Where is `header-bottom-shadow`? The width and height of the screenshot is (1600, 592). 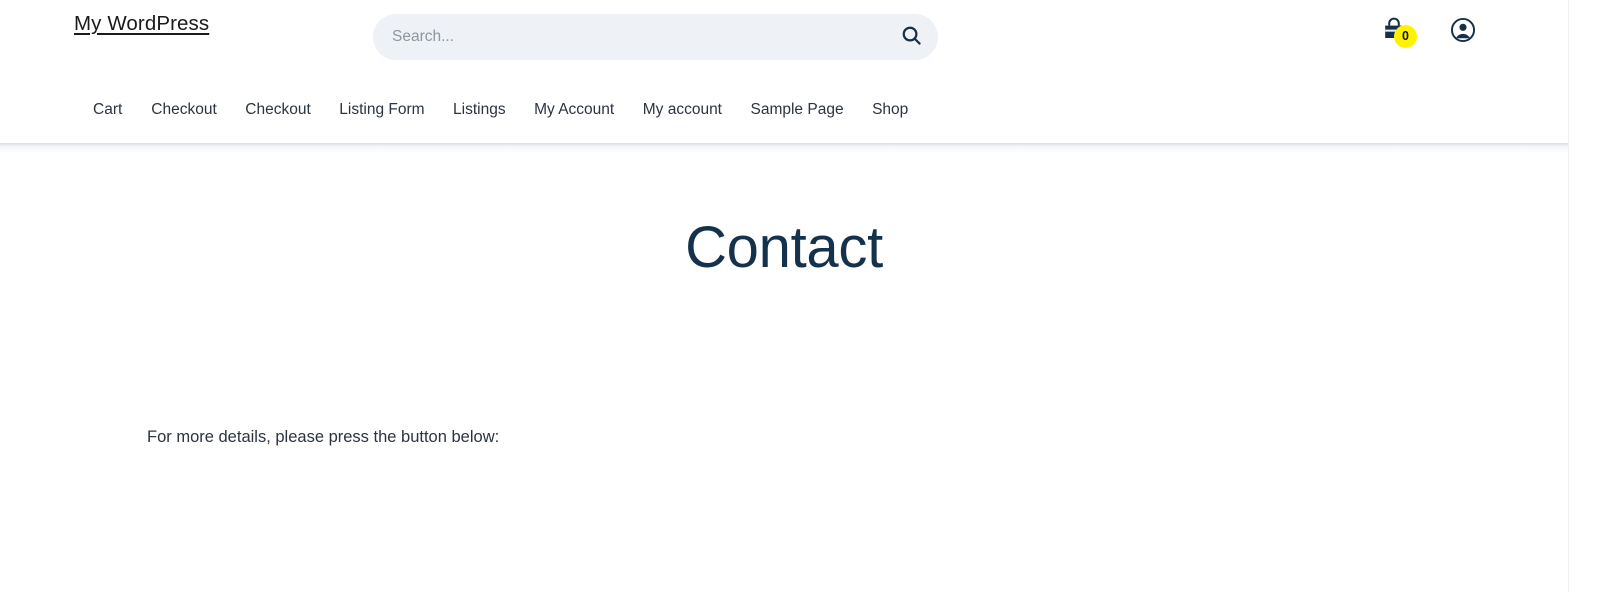 header-bottom-shadow is located at coordinates (784, 148).